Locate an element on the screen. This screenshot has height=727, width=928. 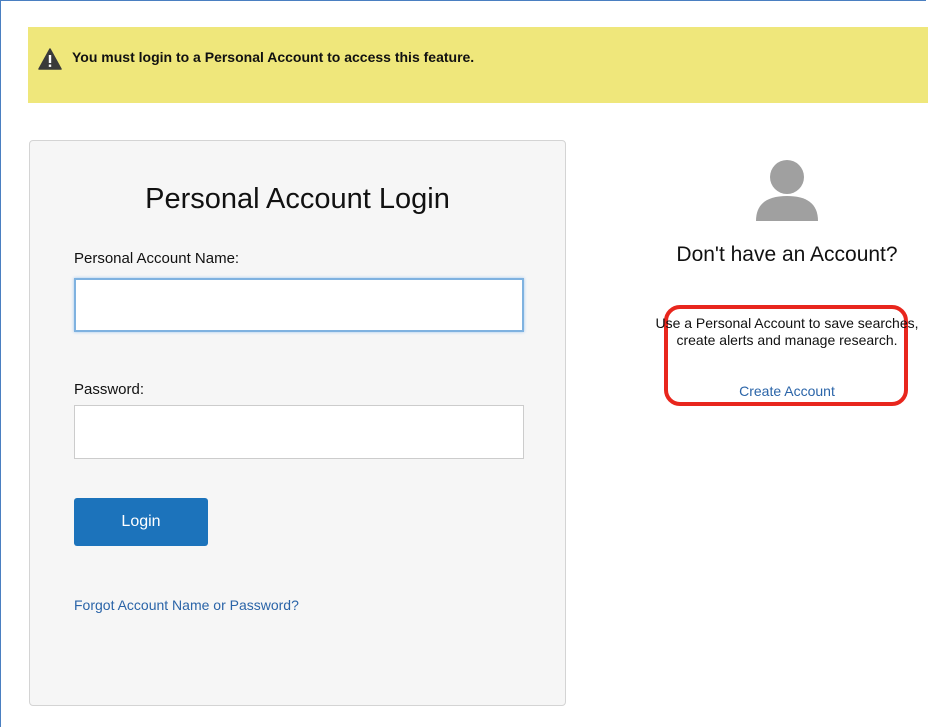
password-label: Password: is located at coordinates (109, 389).